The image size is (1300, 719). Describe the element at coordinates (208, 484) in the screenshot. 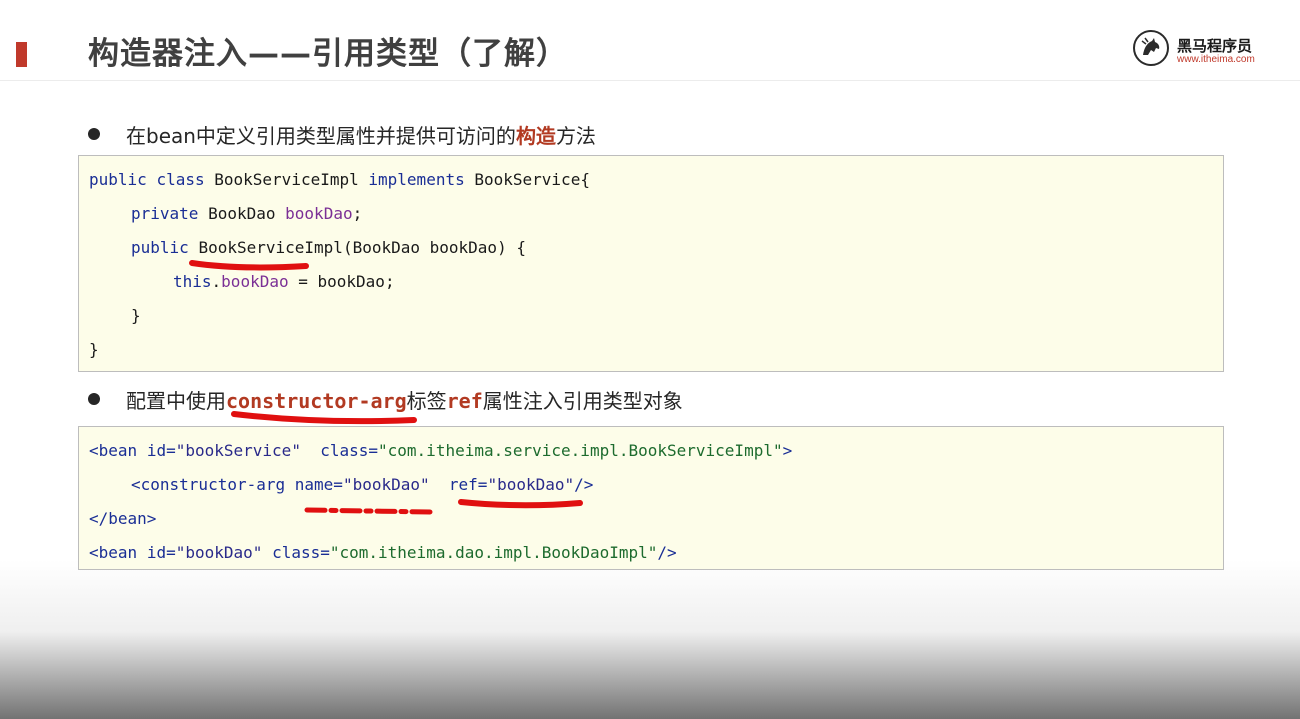

I see `xml-tag: <constructor-arg` at that location.